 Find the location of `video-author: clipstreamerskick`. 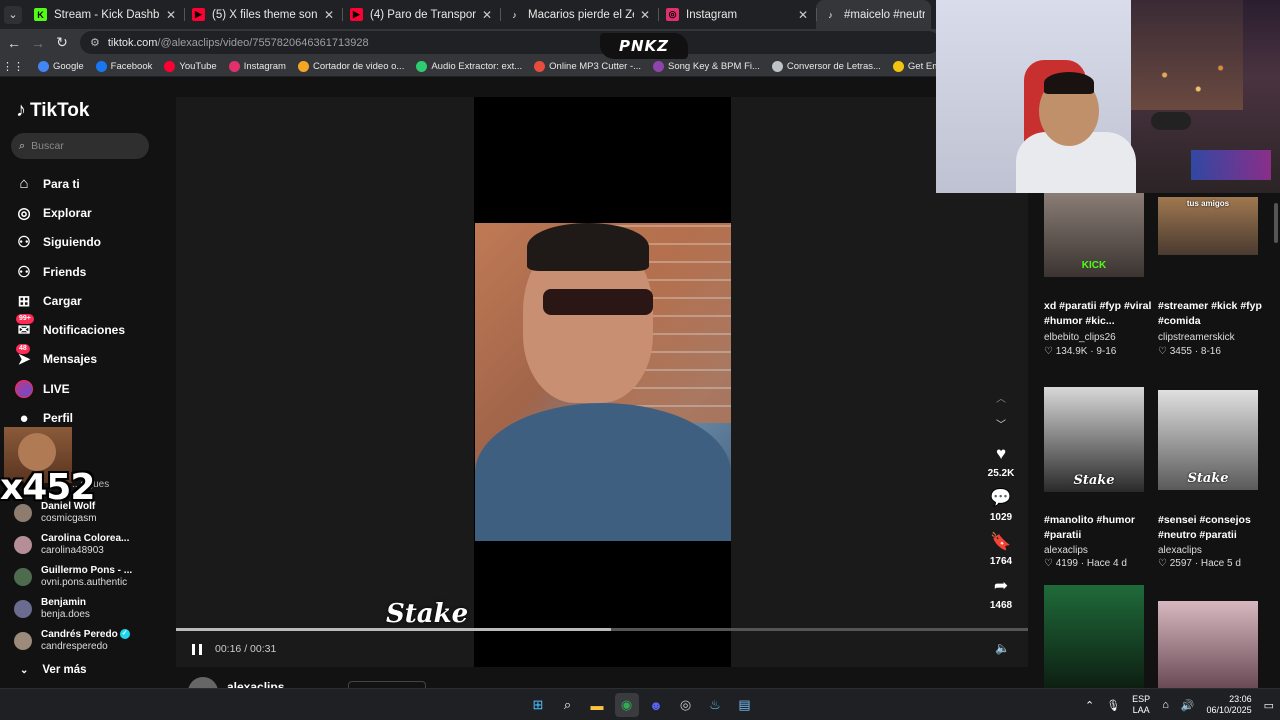

video-author: clipstreamerskick is located at coordinates (1196, 337).